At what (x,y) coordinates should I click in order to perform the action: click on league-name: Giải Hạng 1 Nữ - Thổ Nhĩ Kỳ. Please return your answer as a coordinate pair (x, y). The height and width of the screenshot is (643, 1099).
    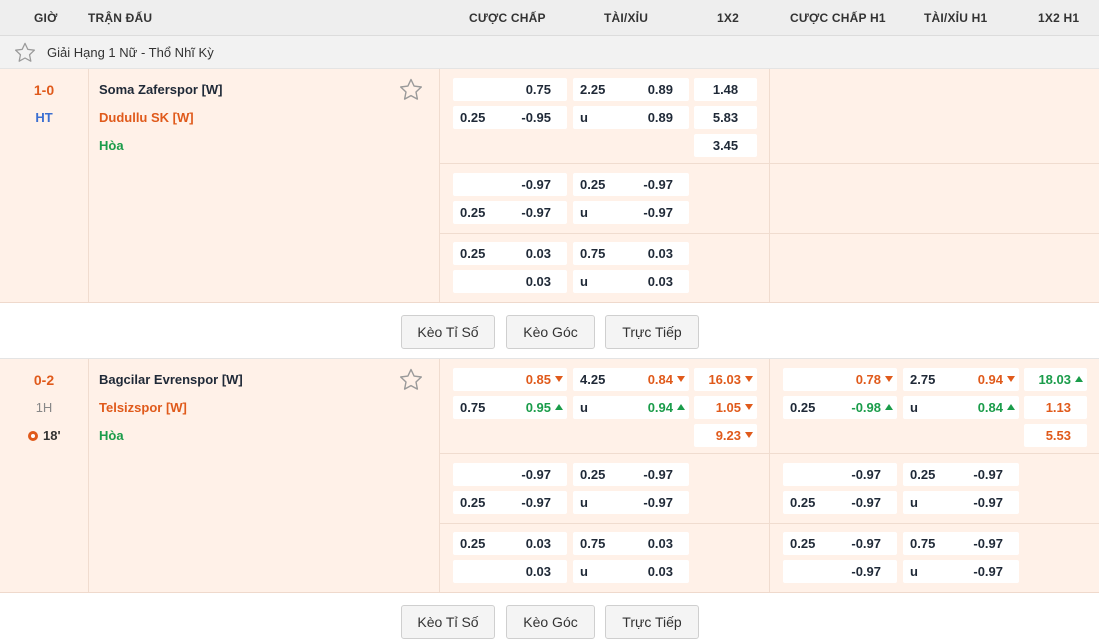
    Looking at the image, I should click on (130, 52).